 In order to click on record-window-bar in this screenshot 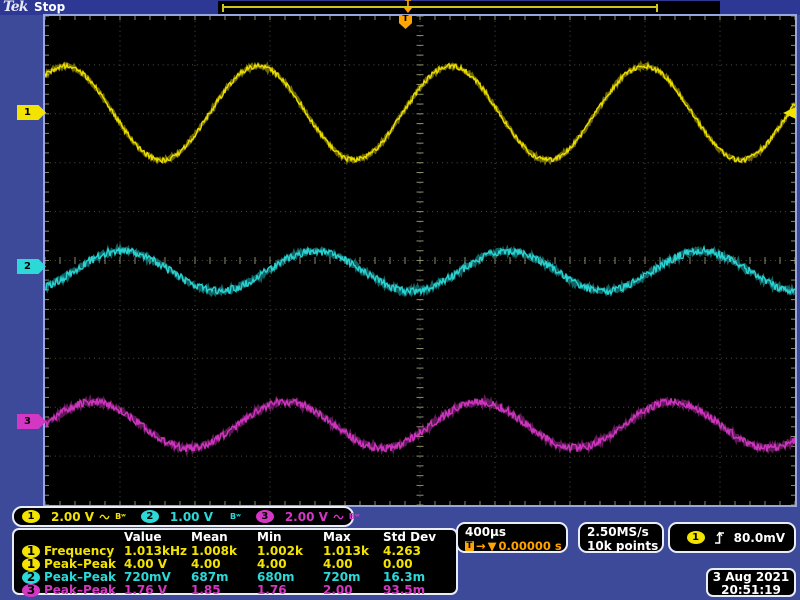, I will do `click(440, 7)`.